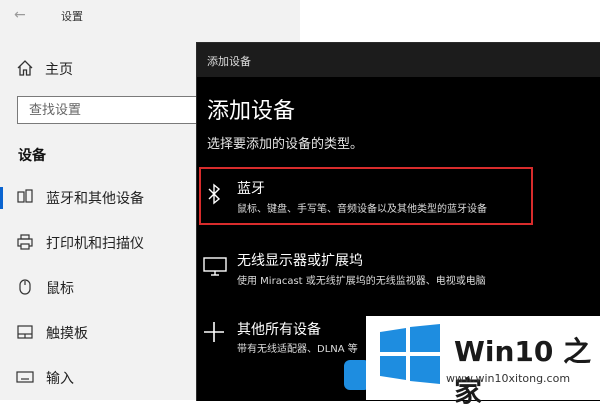 This screenshot has width=600, height=410. I want to click on home-label: 主页, so click(59, 70).